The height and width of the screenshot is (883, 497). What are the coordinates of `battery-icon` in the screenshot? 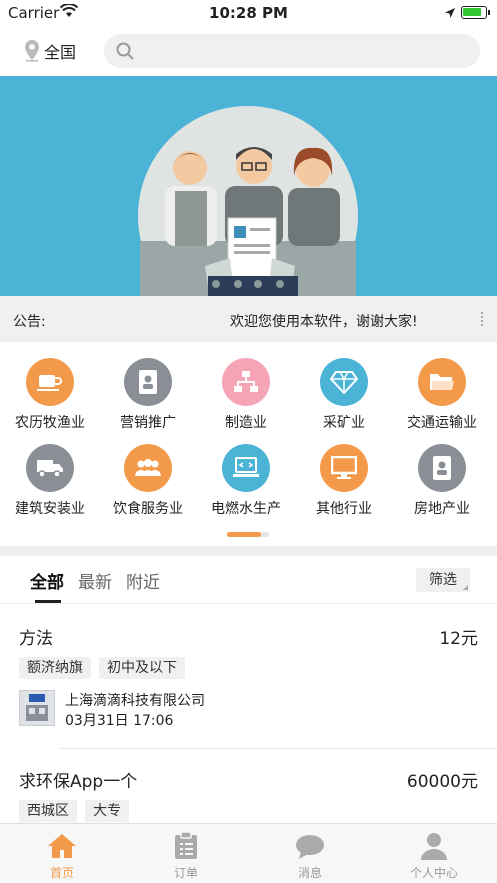 It's located at (475, 12).